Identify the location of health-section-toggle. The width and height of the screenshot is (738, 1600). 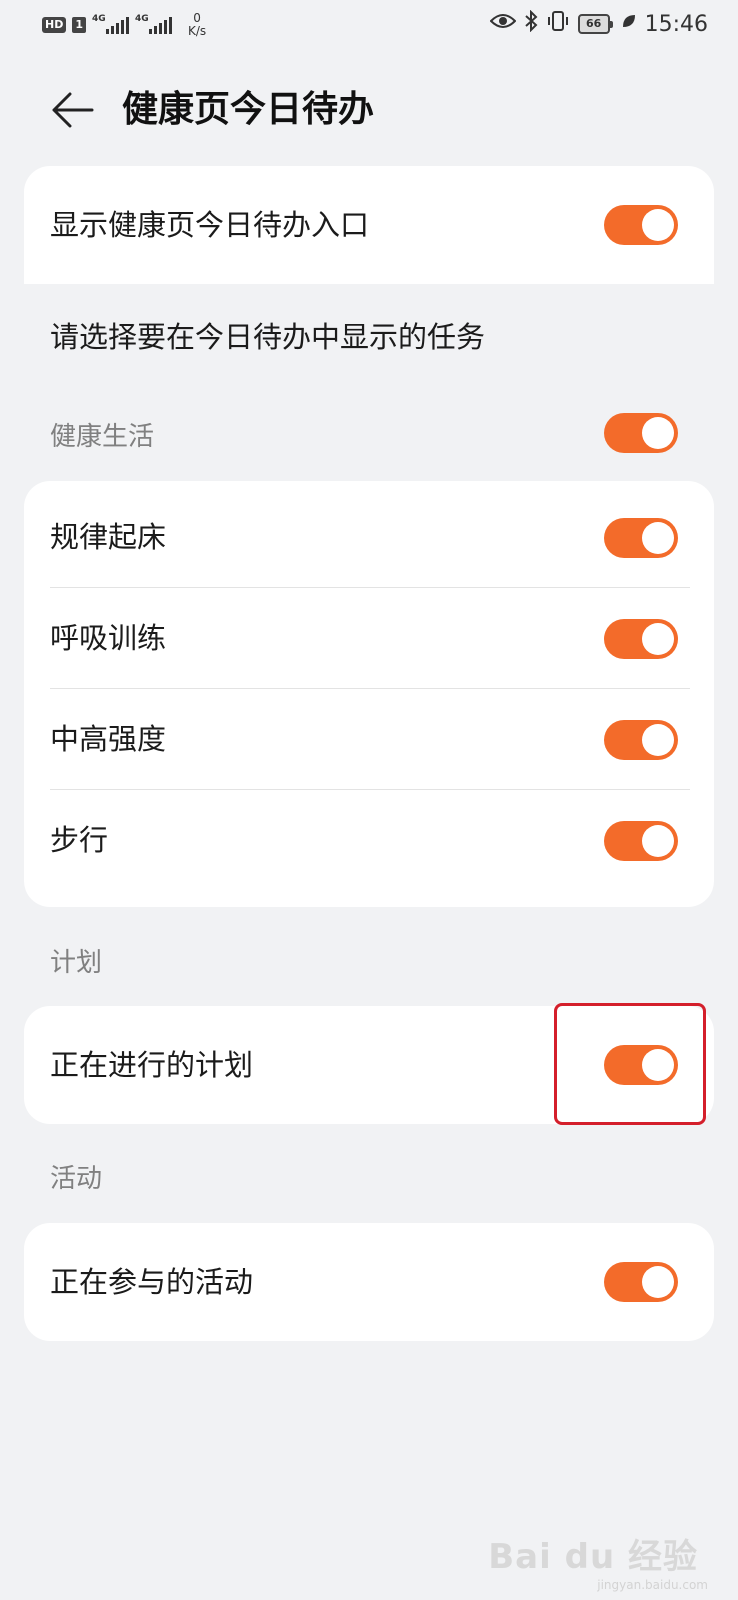
(641, 433).